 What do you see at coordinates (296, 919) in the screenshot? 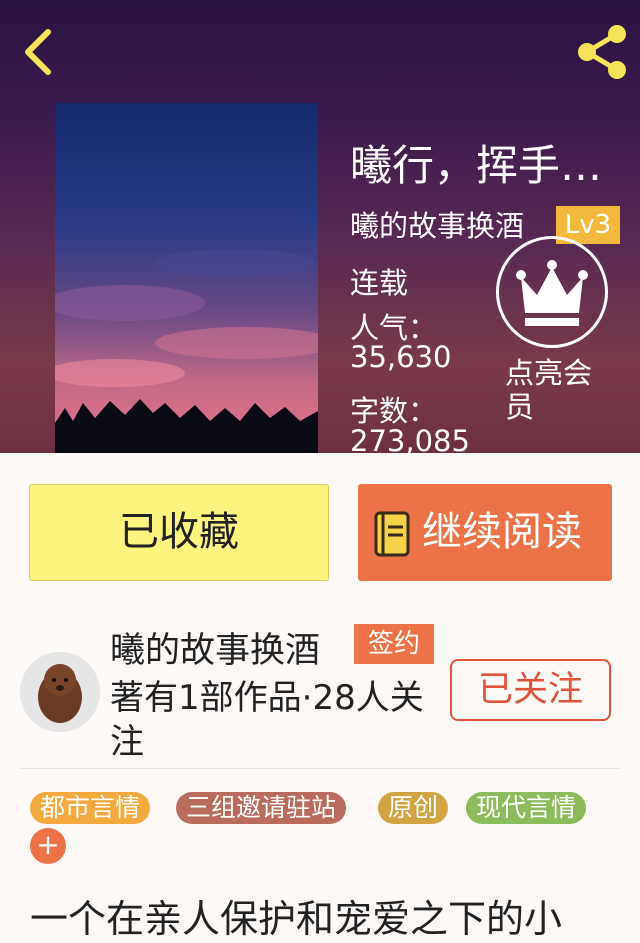
I see `book-description: 一个在亲人保护和宠爱之下的小` at bounding box center [296, 919].